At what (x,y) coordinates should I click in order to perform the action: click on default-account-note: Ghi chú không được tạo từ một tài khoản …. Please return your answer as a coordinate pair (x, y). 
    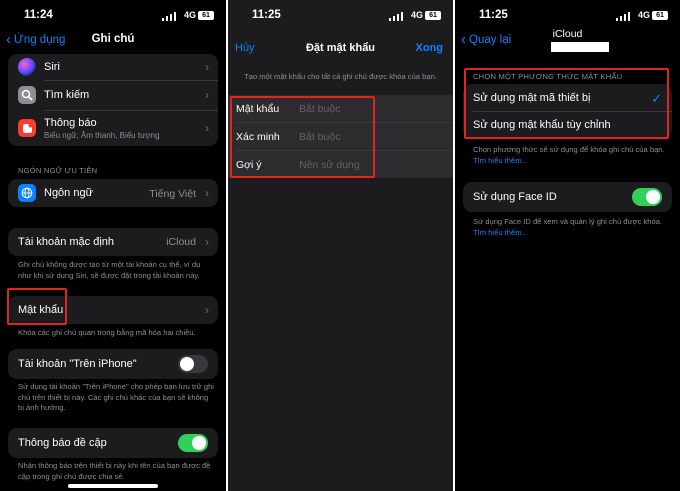
    Looking at the image, I should click on (109, 270).